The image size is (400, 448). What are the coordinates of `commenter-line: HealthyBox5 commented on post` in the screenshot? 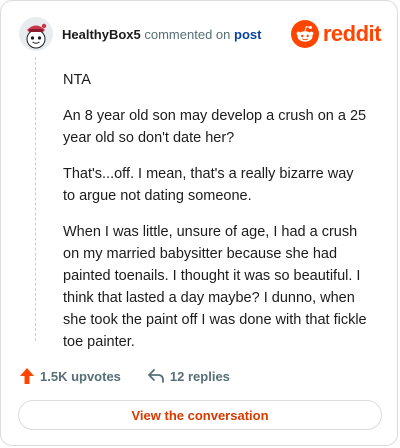 It's located at (161, 34).